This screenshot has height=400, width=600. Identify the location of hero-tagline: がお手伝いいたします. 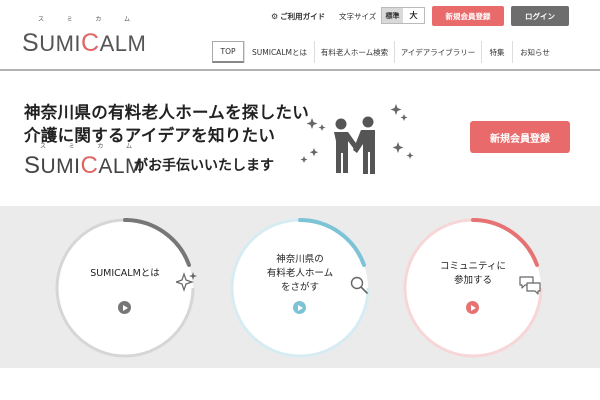
(204, 166).